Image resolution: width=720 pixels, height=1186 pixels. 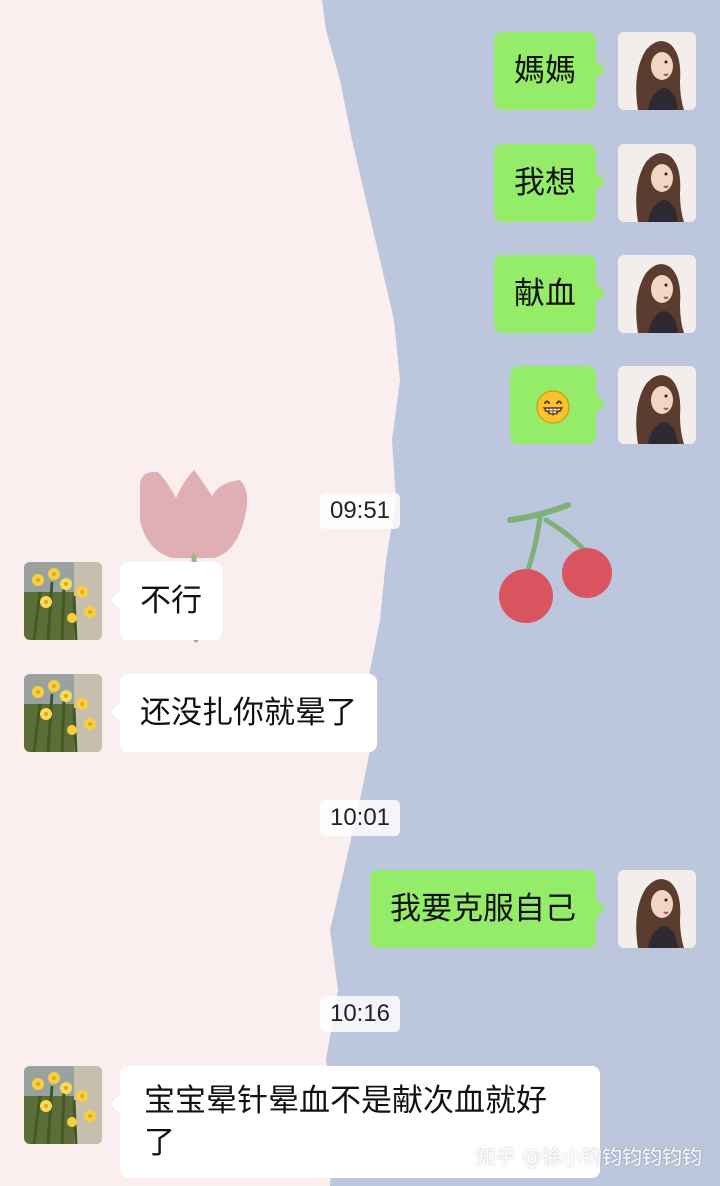 What do you see at coordinates (360, 511) in the screenshot?
I see `timestamp: 09:51` at bounding box center [360, 511].